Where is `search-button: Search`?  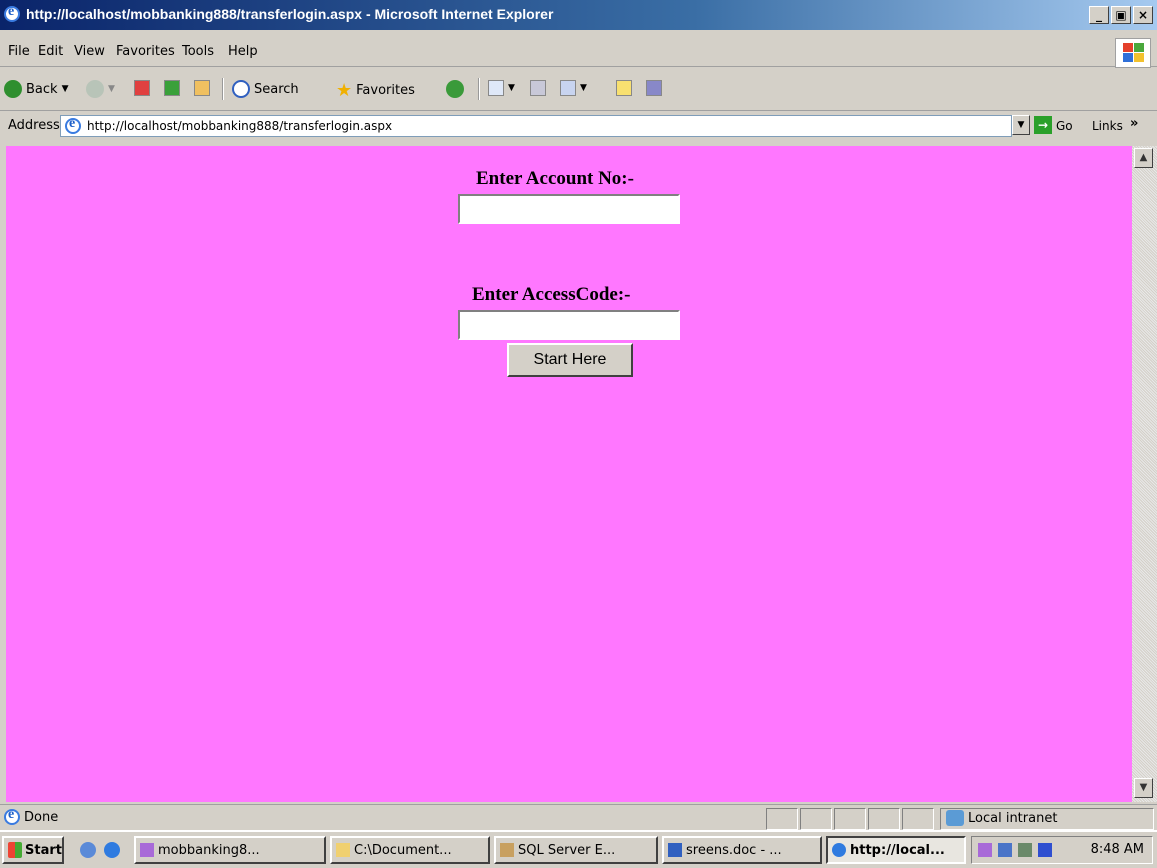 search-button: Search is located at coordinates (265, 89).